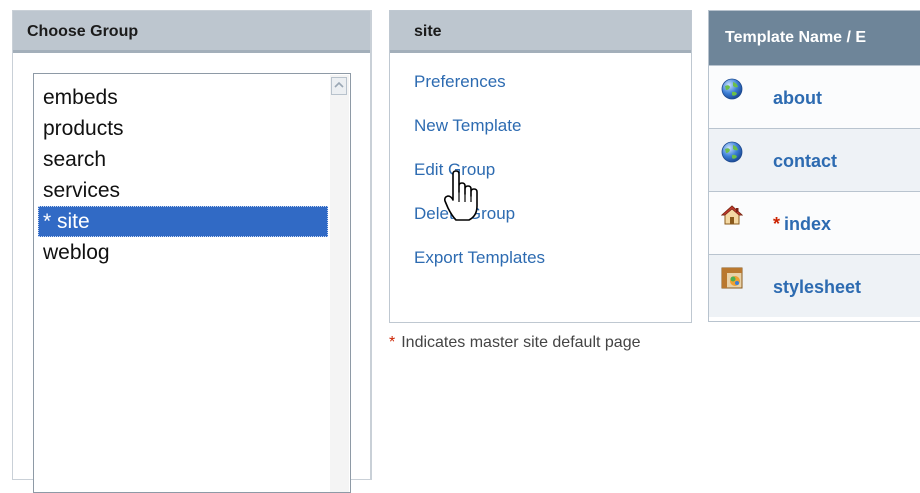  I want to click on group-option-services: services, so click(183, 190).